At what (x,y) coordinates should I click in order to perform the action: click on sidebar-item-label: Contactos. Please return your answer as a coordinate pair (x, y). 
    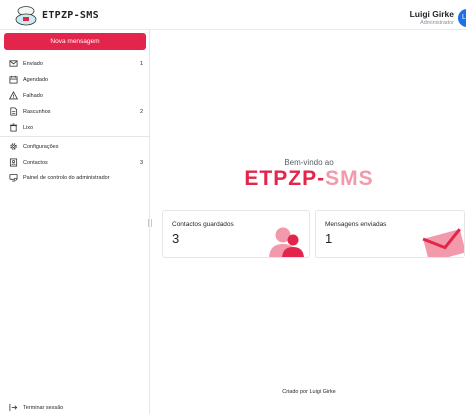
    Looking at the image, I should click on (35, 163).